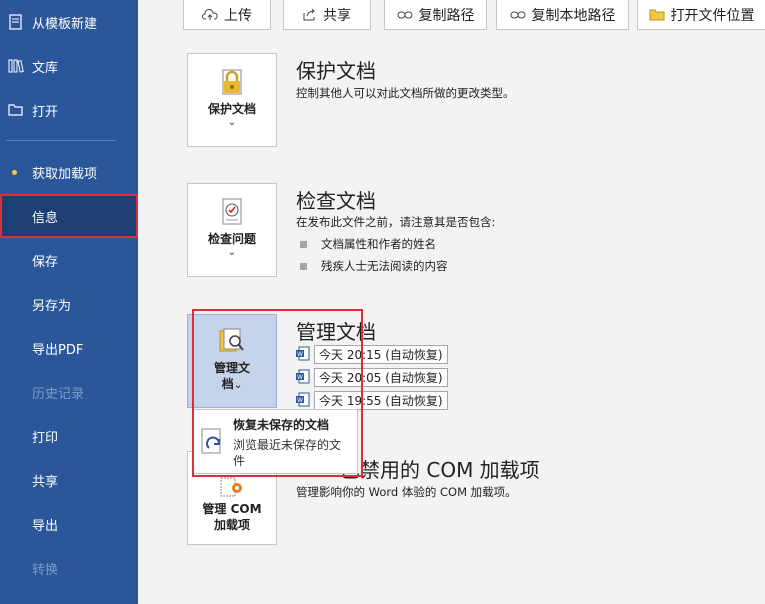 This screenshot has height=604, width=765. I want to click on manage-document-tile: 管理文 档⌄, so click(232, 361).